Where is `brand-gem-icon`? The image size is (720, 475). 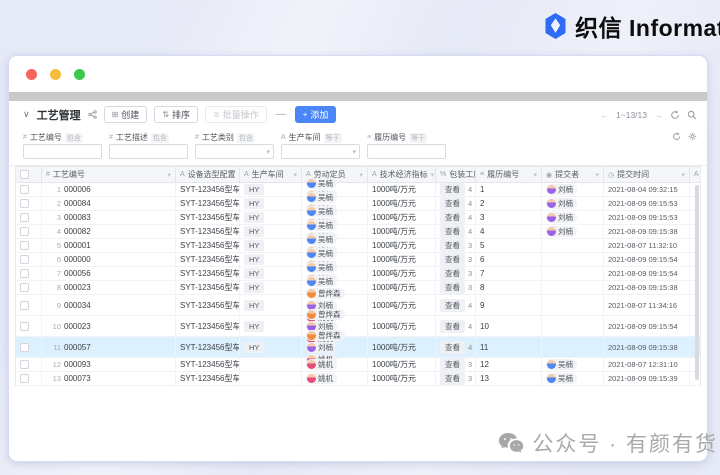 brand-gem-icon is located at coordinates (555, 26).